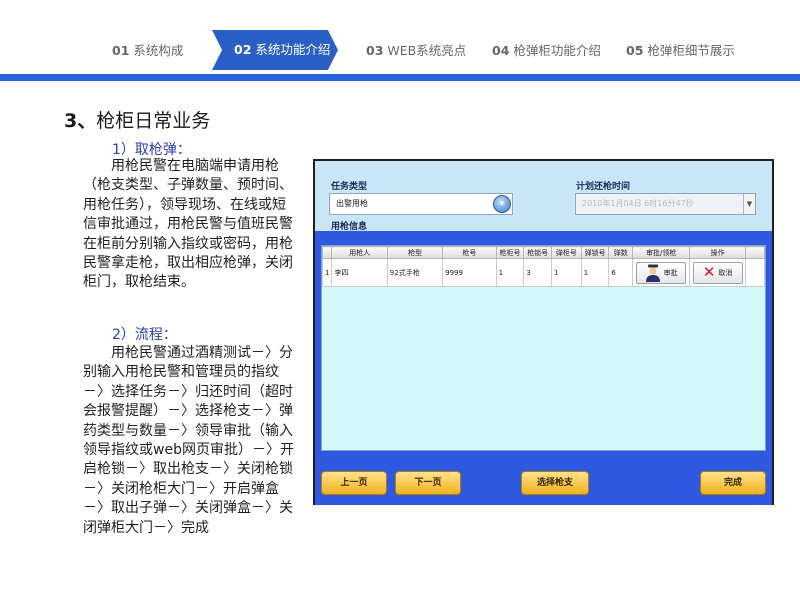 Image resolution: width=800 pixels, height=600 pixels. What do you see at coordinates (691, 50) in the screenshot?
I see `nav-item-label: 枪弹柜细节展示` at bounding box center [691, 50].